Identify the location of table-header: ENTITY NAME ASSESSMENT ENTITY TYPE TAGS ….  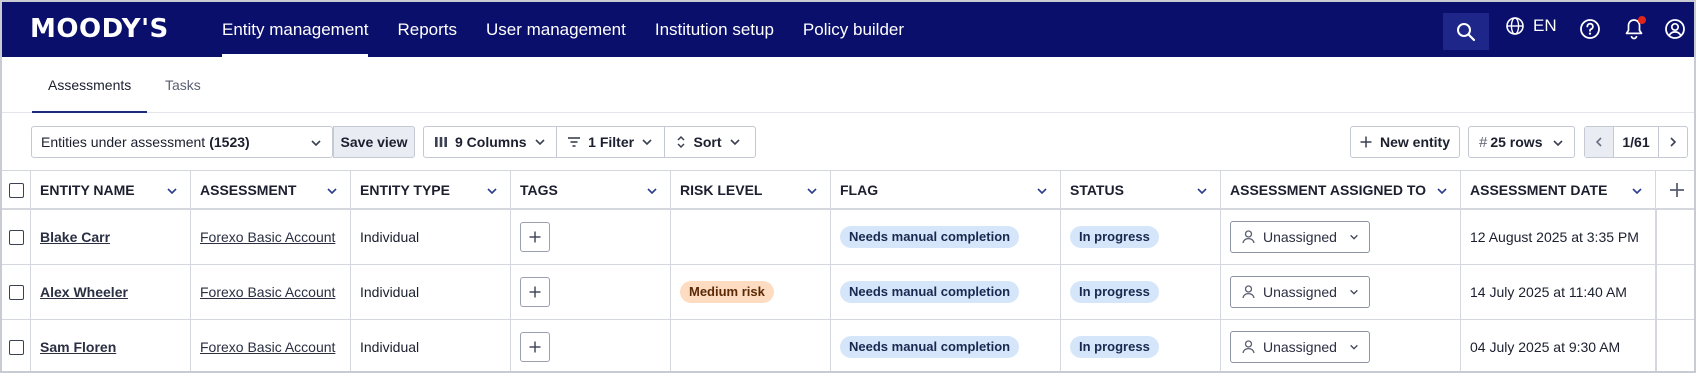
(848, 190).